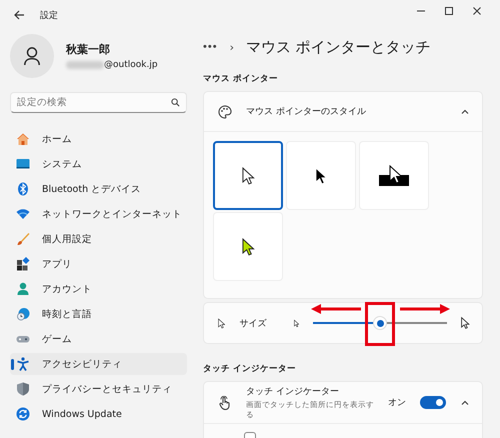  What do you see at coordinates (241, 79) in the screenshot?
I see `section-heading: マウス ポインター` at bounding box center [241, 79].